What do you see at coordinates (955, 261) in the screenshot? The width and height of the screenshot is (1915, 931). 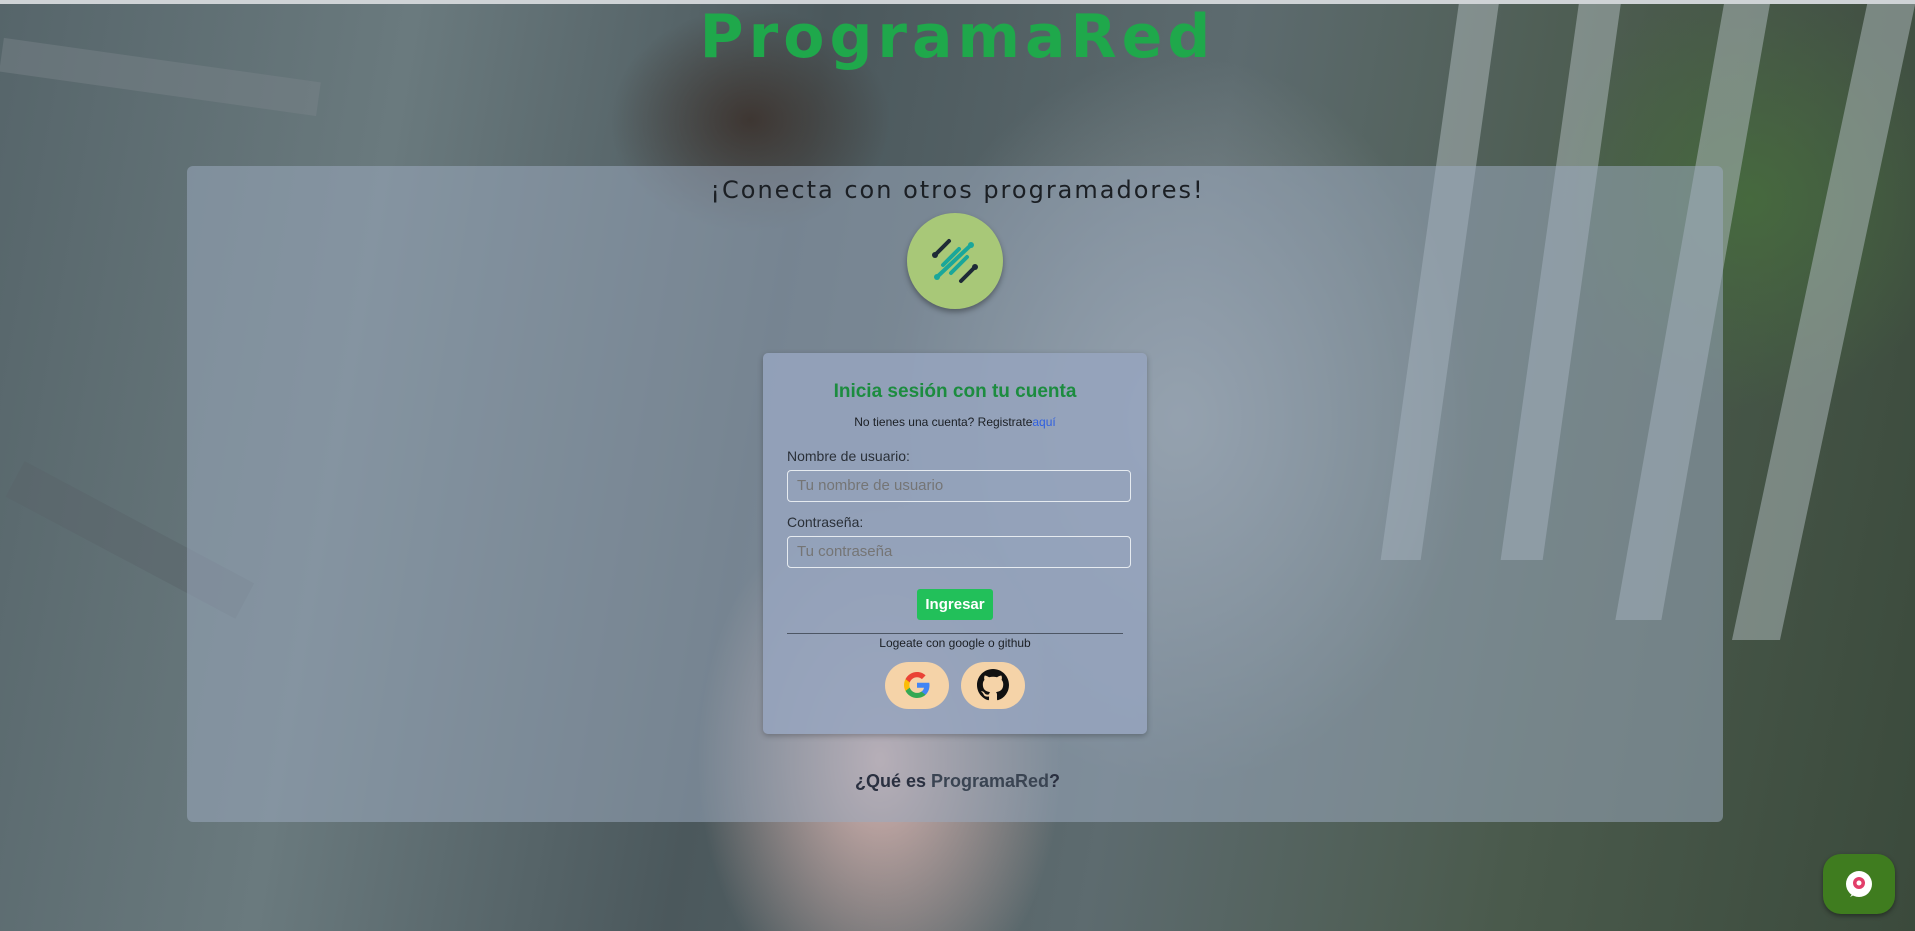 I see `logo-icon` at bounding box center [955, 261].